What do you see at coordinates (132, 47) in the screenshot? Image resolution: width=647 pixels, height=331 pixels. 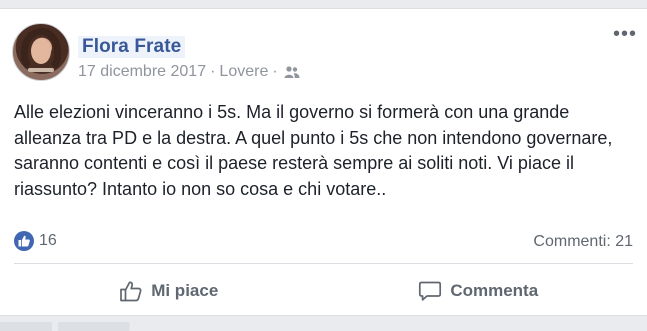 I see `author-name: Flora Frate` at bounding box center [132, 47].